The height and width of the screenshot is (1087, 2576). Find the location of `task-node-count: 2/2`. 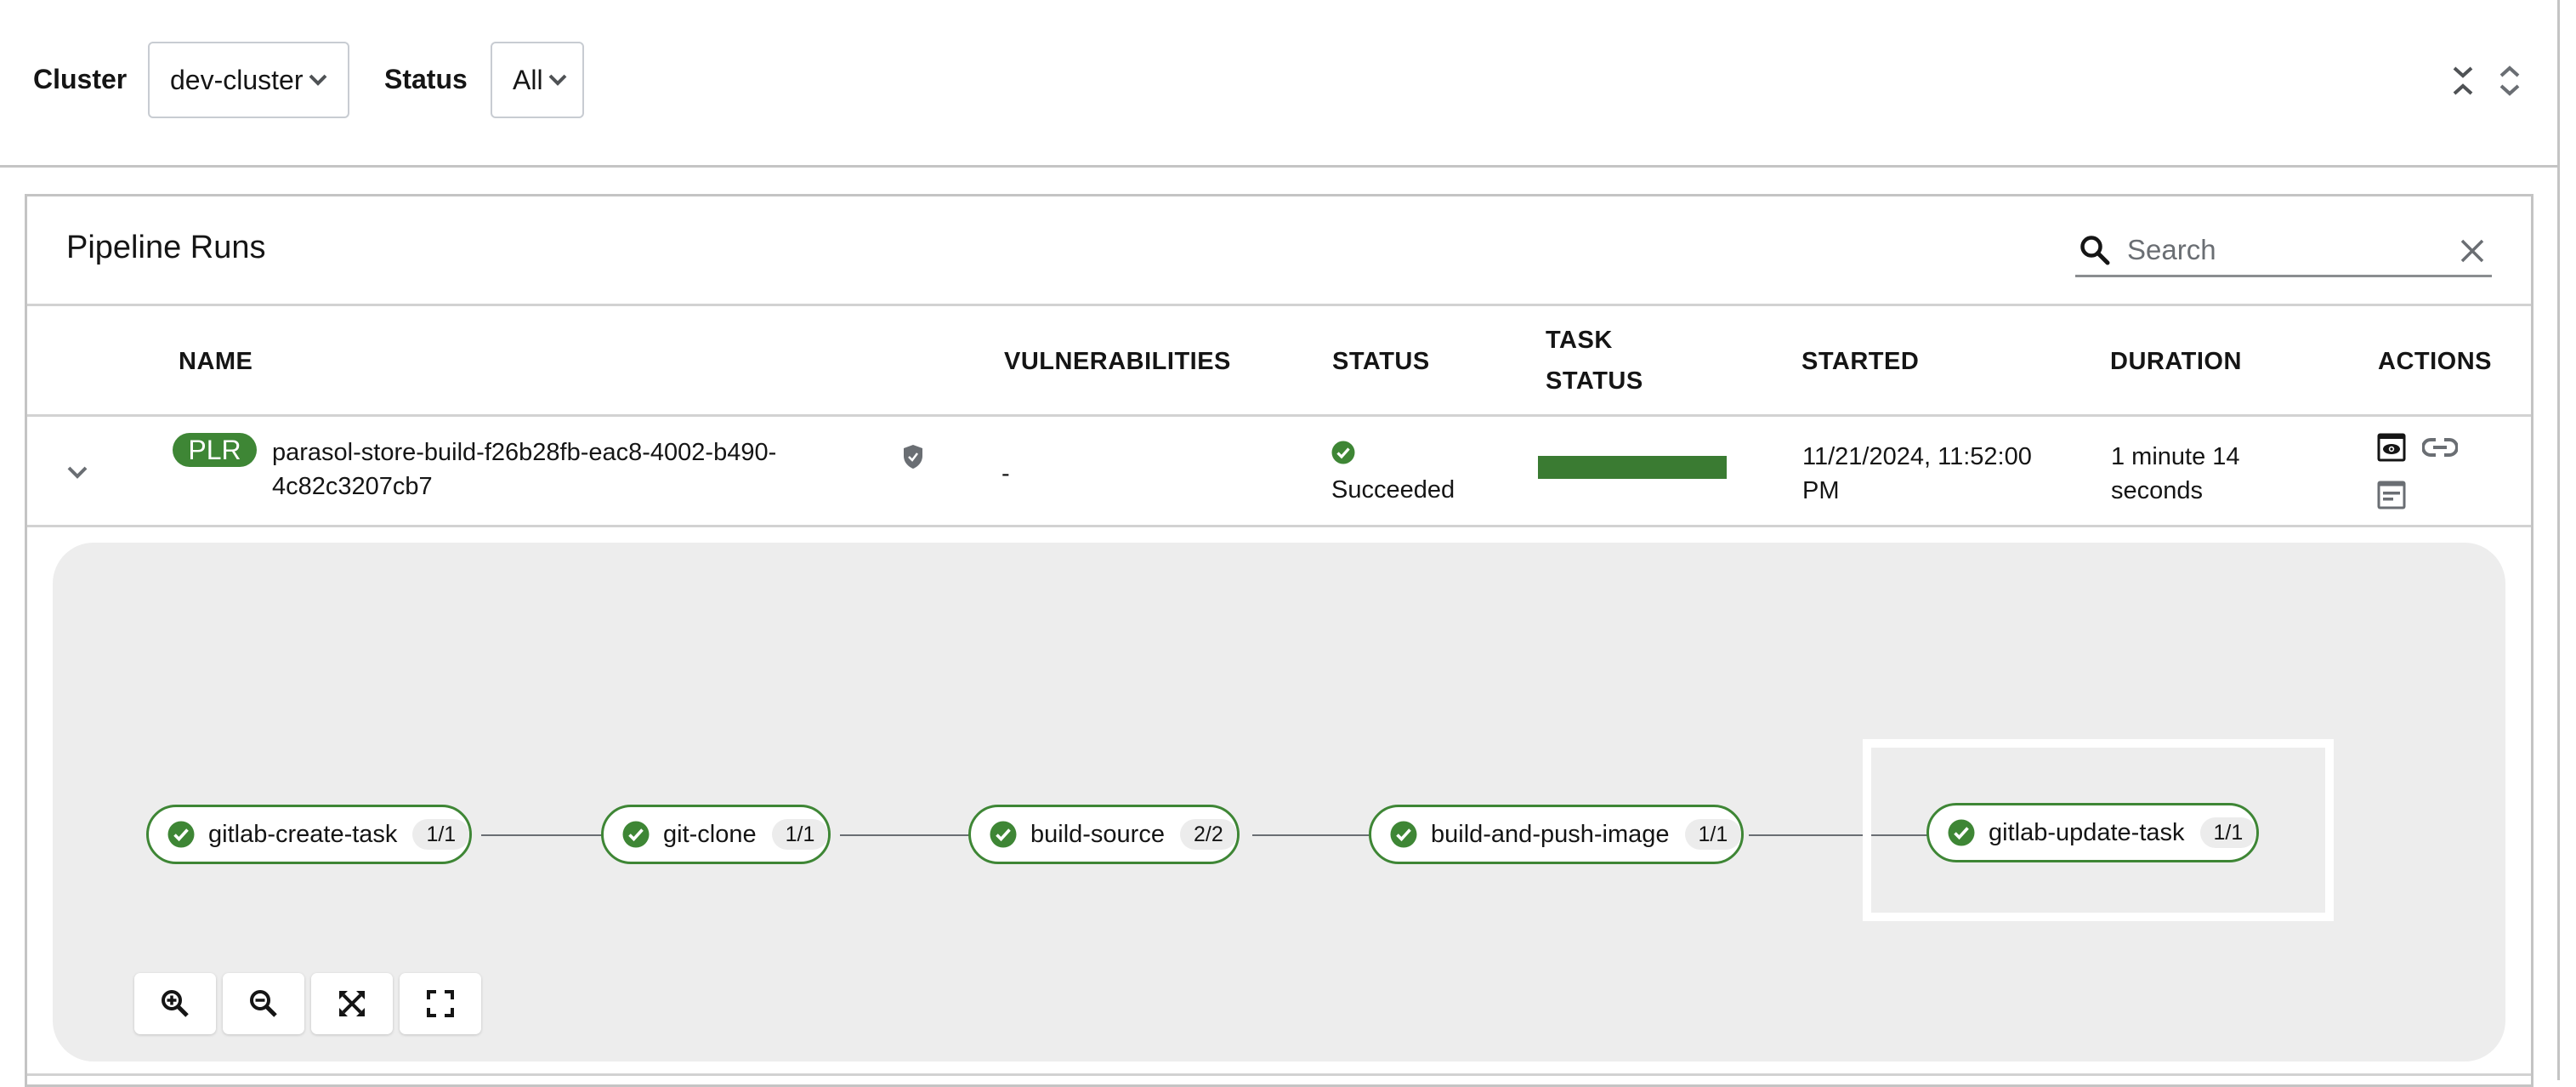

task-node-count: 2/2 is located at coordinates (1208, 834).